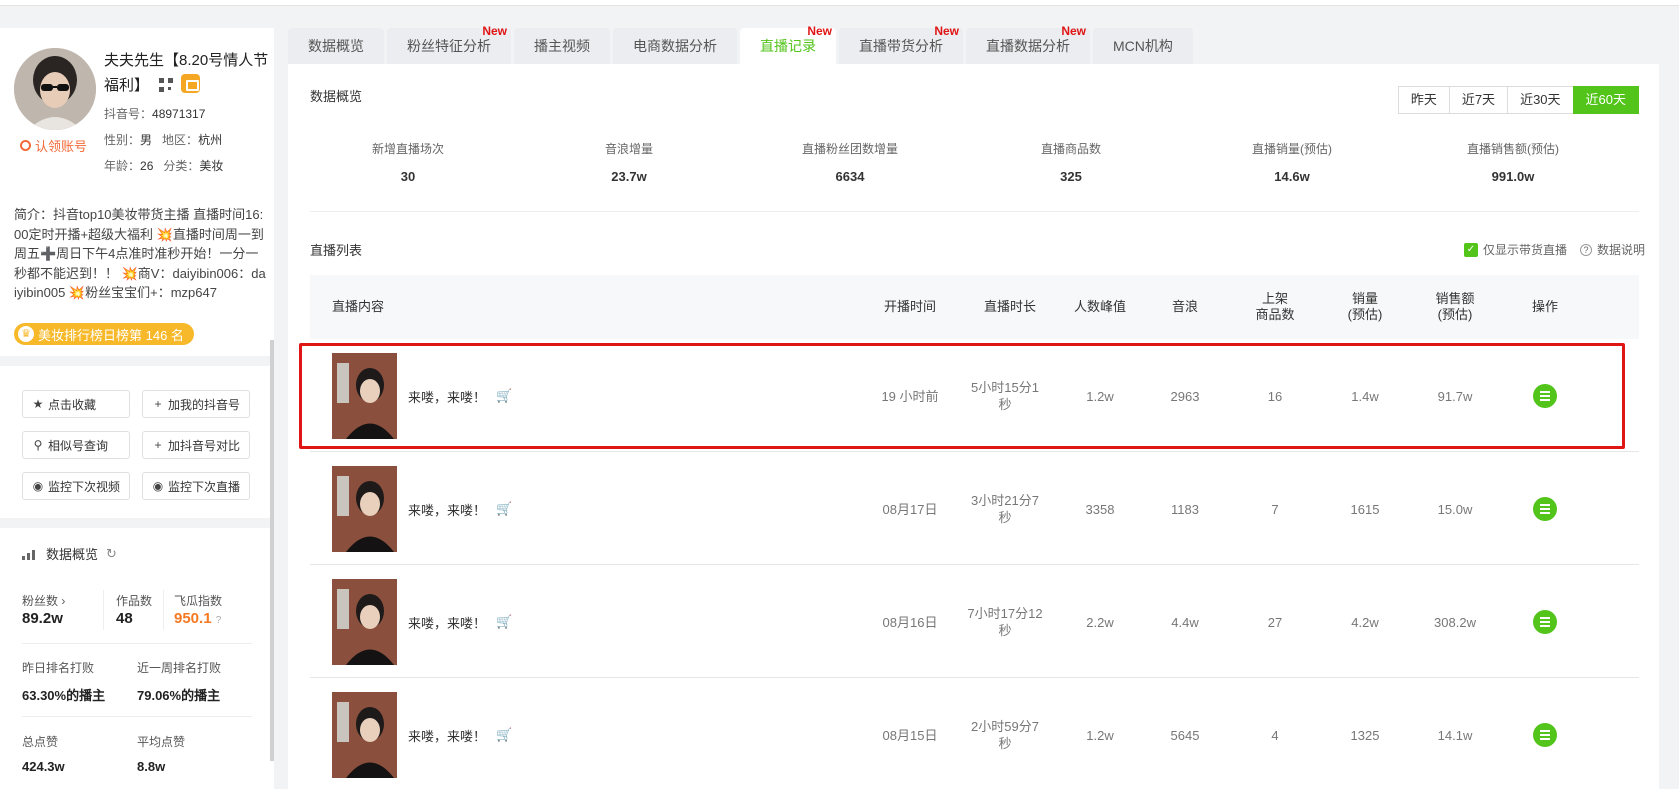 Image resolution: width=1679 pixels, height=789 pixels. I want to click on qr-code-icon, so click(166, 85).